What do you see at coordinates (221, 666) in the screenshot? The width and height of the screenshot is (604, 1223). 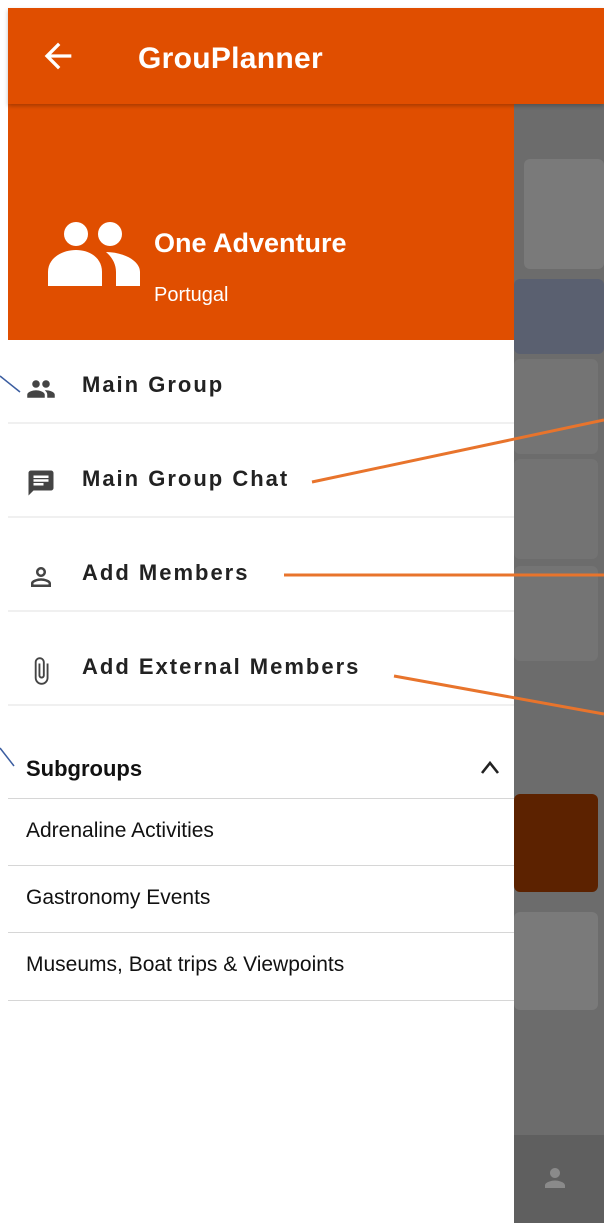 I see `menu-item-label: Add External Members` at bounding box center [221, 666].